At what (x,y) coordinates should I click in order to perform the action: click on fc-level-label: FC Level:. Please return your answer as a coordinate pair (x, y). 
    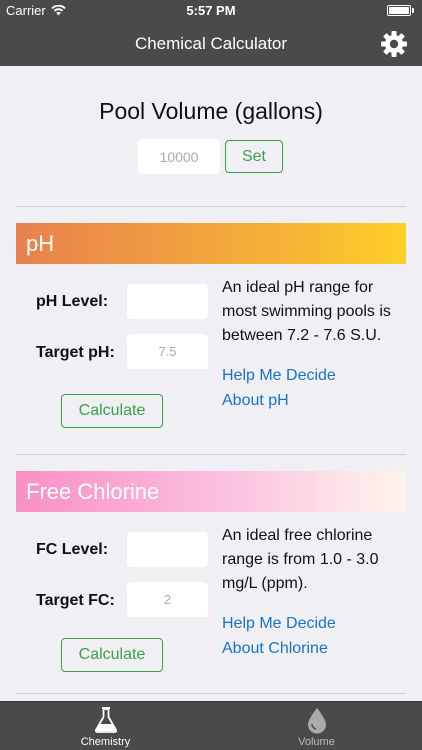
    Looking at the image, I should click on (72, 549).